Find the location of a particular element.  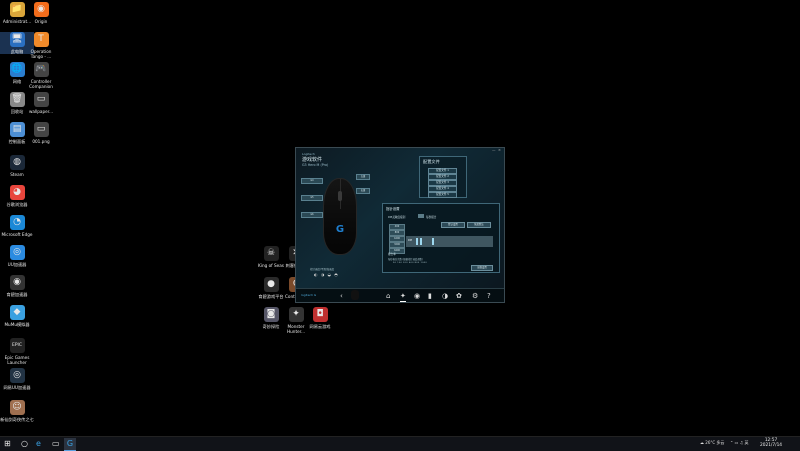

desktop-icon-label: Epic Games Launcher is located at coordinates (17, 360).